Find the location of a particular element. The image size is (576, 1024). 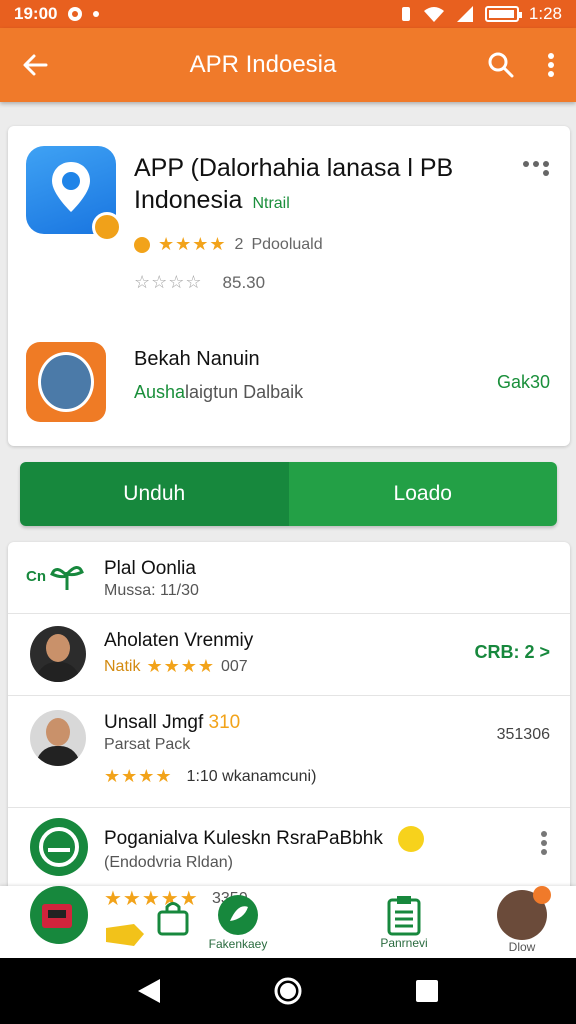

developer-code: Gak30 is located at coordinates (523, 382).